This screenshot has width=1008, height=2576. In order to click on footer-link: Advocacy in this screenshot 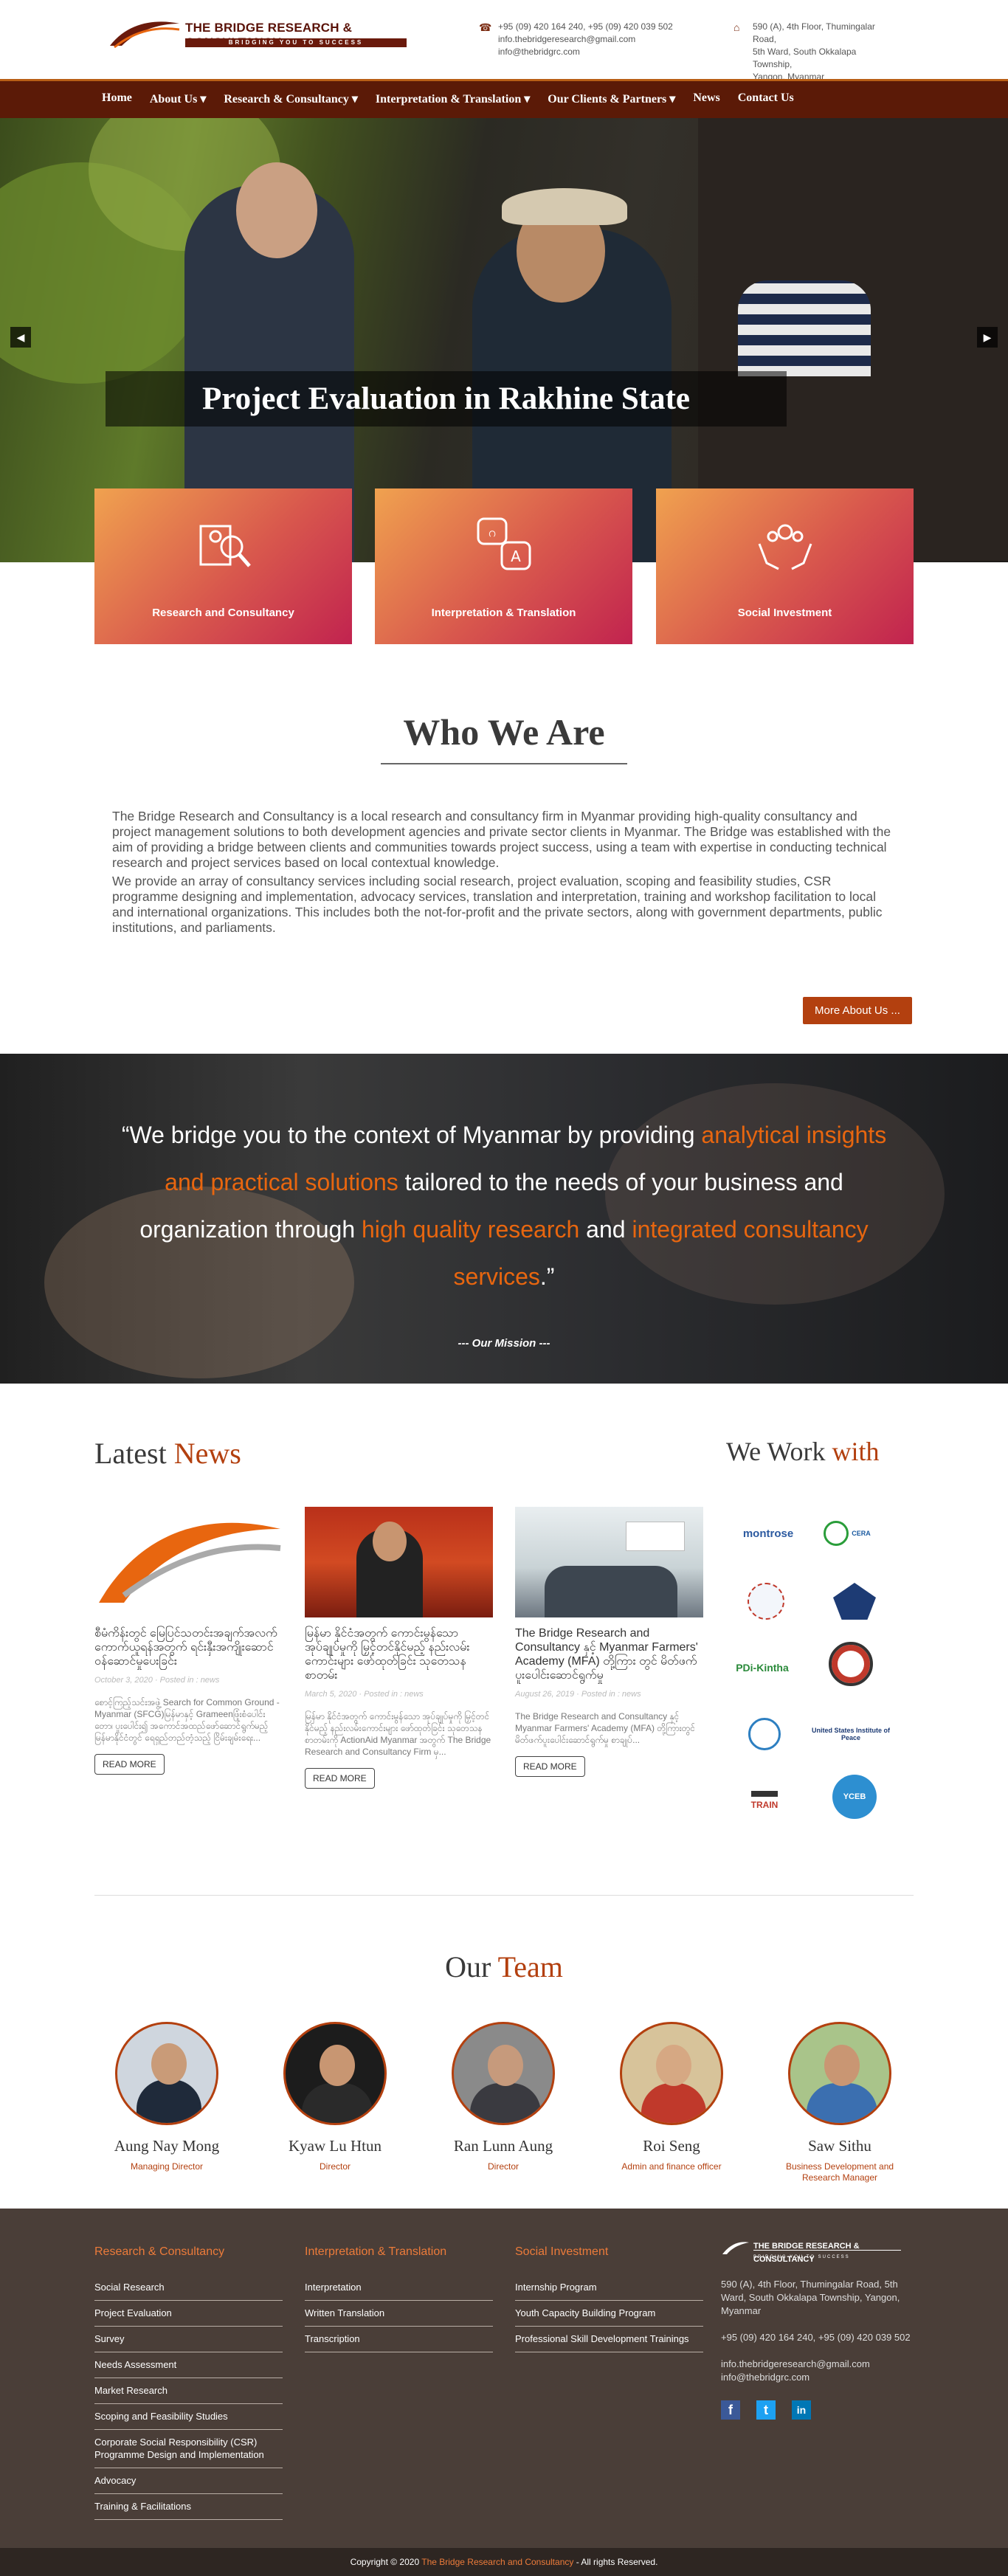, I will do `click(189, 2481)`.